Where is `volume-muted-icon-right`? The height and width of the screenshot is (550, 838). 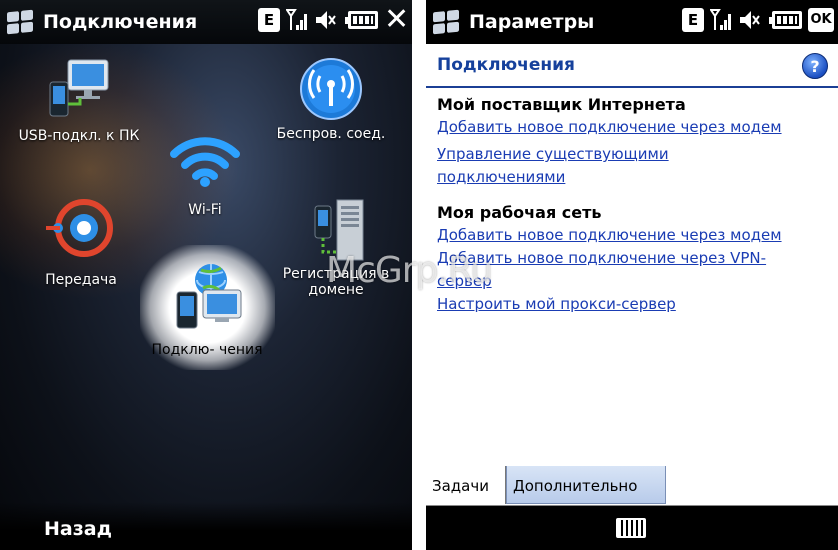
volume-muted-icon-right is located at coordinates (749, 20).